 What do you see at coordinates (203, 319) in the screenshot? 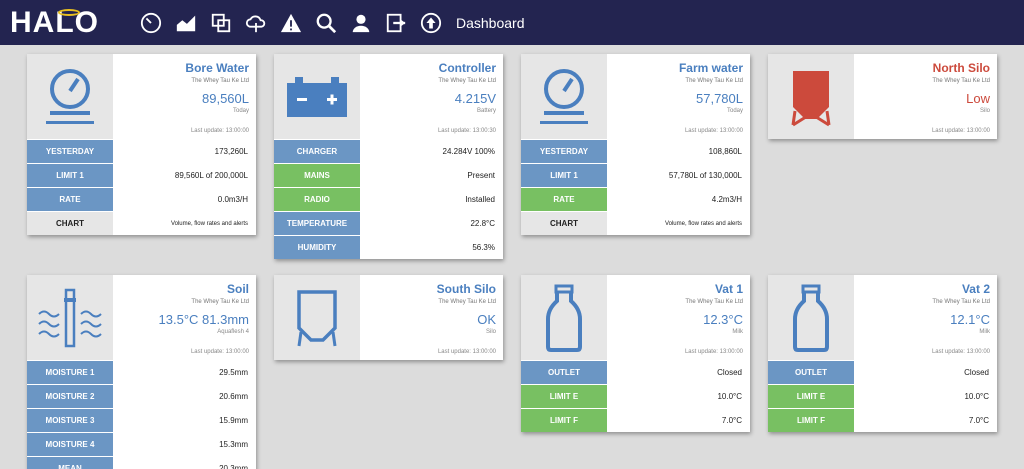
I see `card-value: 13.5°C 81.3mm` at bounding box center [203, 319].